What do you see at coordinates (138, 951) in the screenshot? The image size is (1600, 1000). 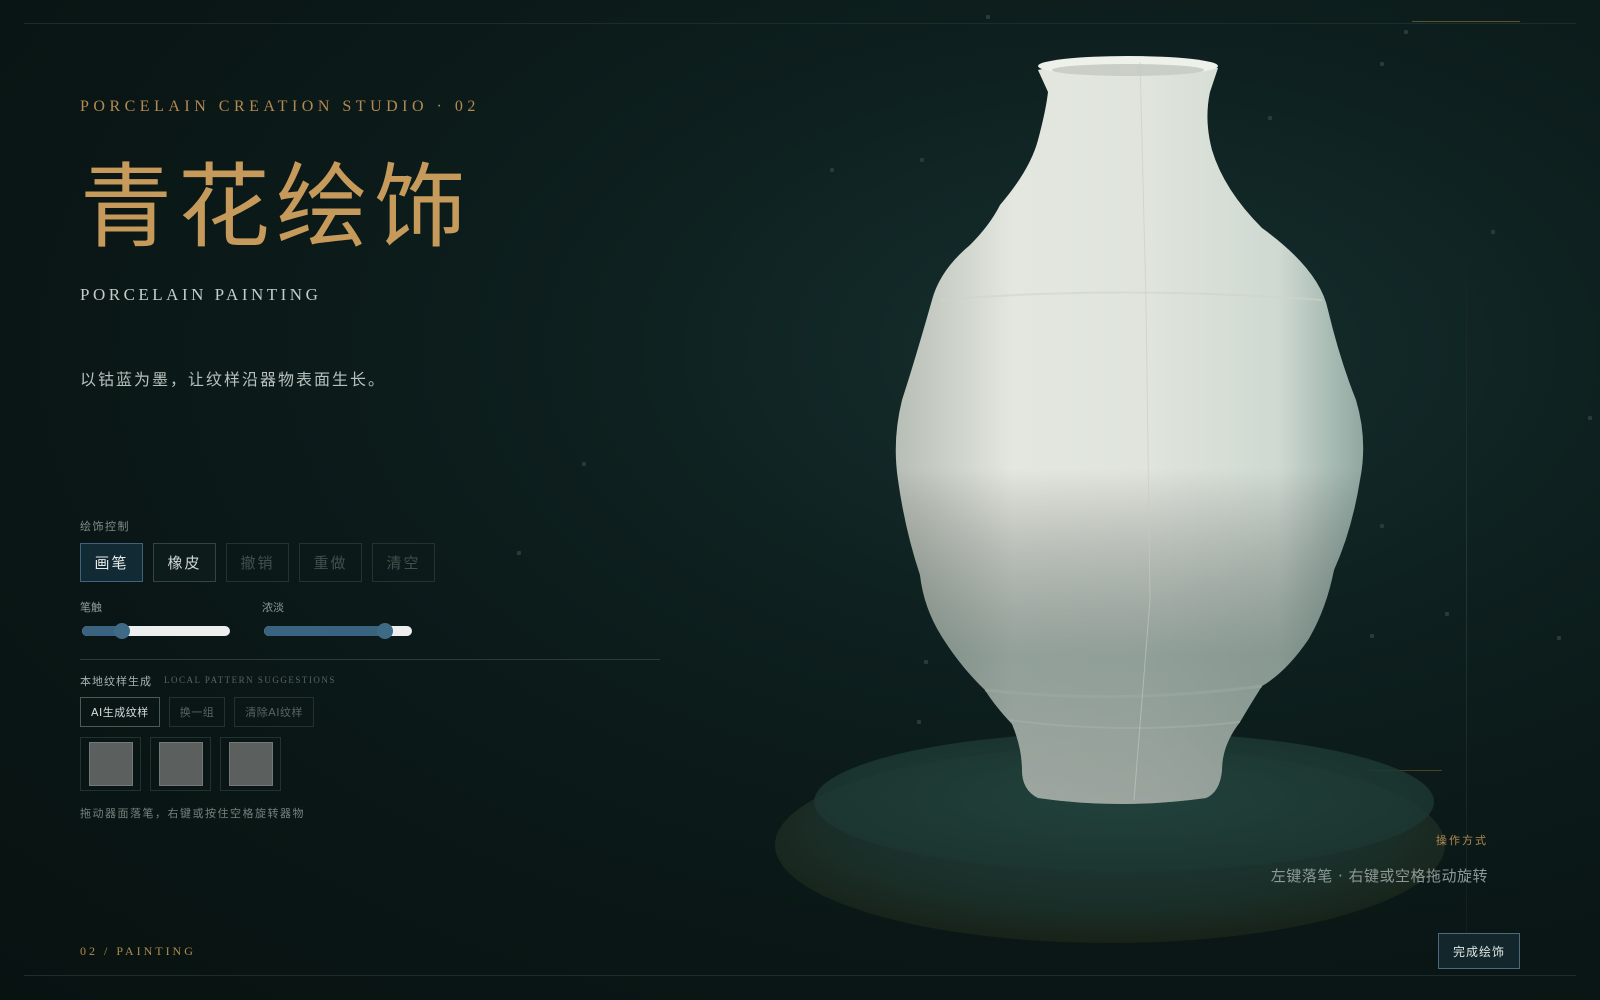 I see `step-indicator: 02 / PAINTING` at bounding box center [138, 951].